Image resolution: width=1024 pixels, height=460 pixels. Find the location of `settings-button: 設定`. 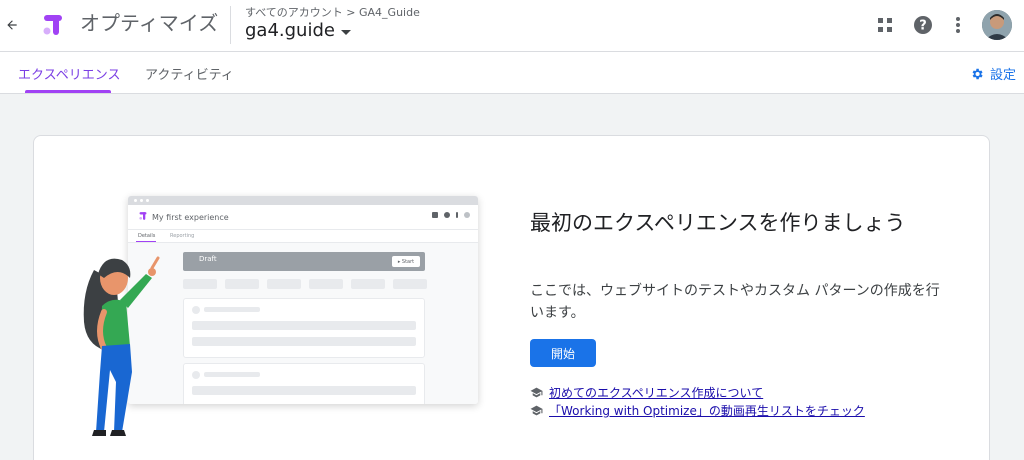

settings-button: 設定 is located at coordinates (993, 73).